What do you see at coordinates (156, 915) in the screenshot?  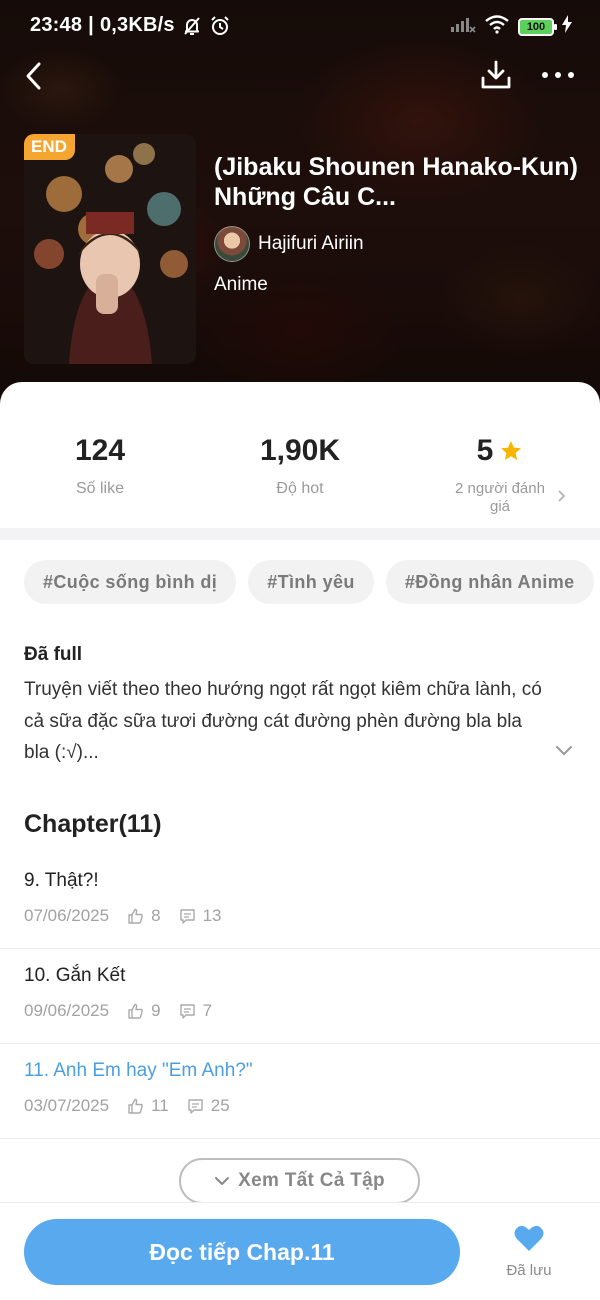 I see `chapter-likes: 8` at bounding box center [156, 915].